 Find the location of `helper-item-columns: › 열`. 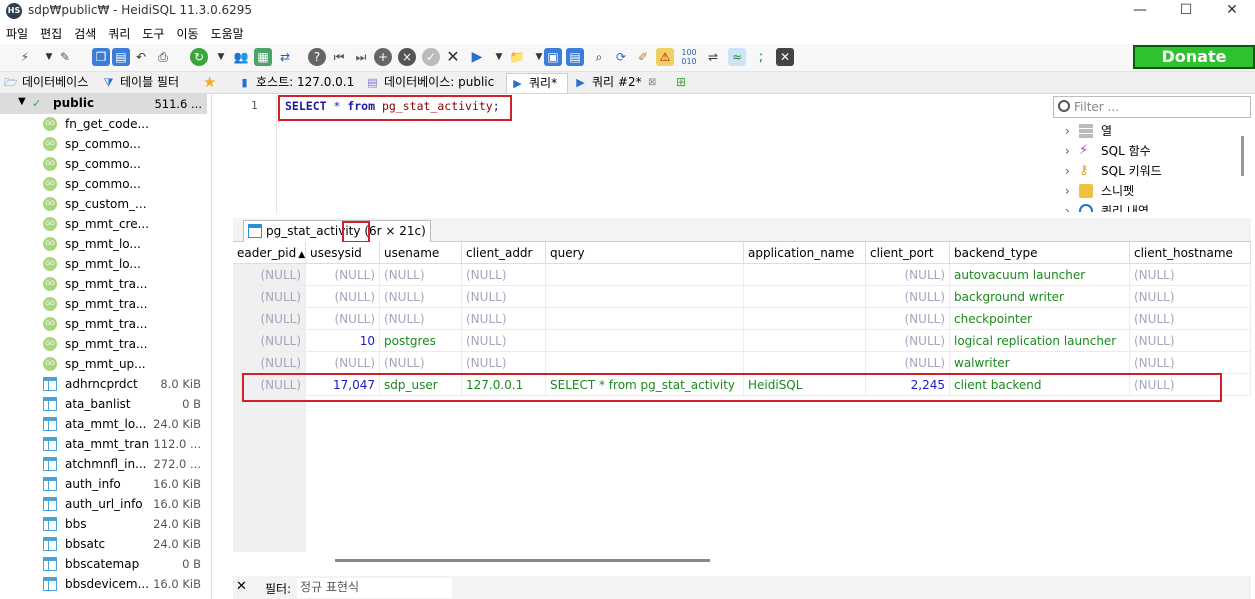

helper-item-columns: › 열 is located at coordinates (1145, 131).